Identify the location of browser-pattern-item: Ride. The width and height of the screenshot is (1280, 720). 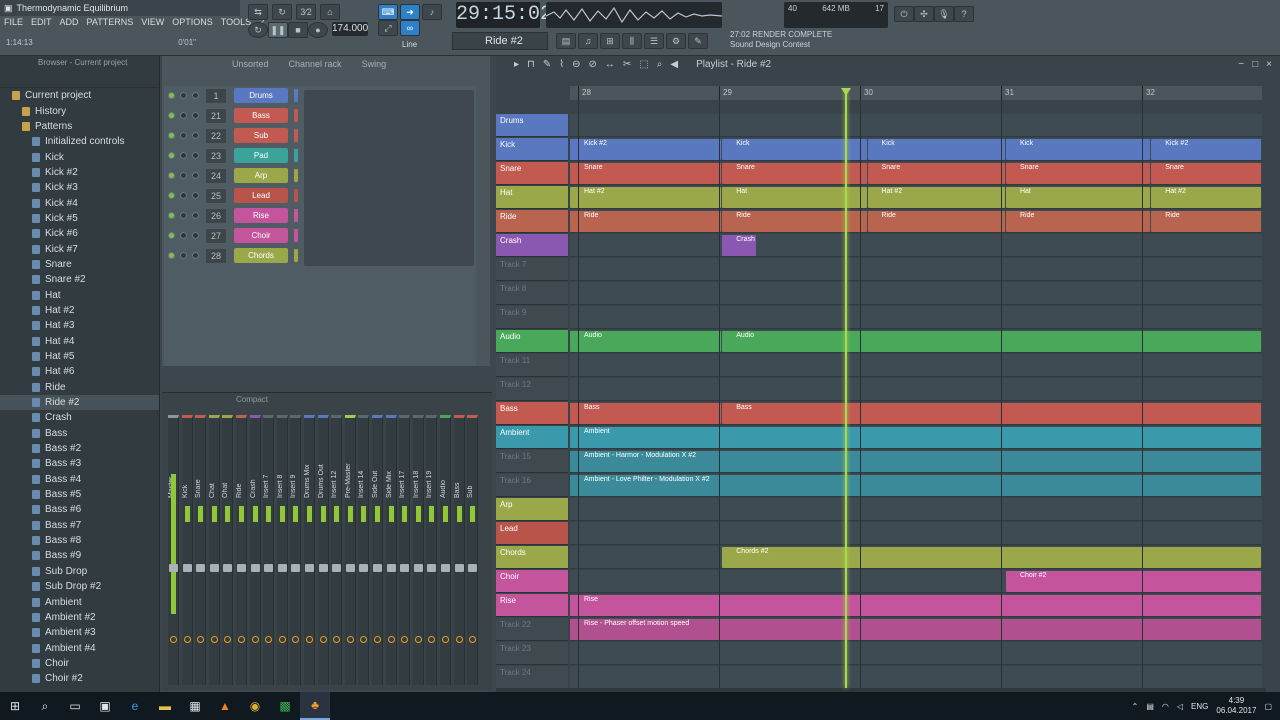
(79, 387).